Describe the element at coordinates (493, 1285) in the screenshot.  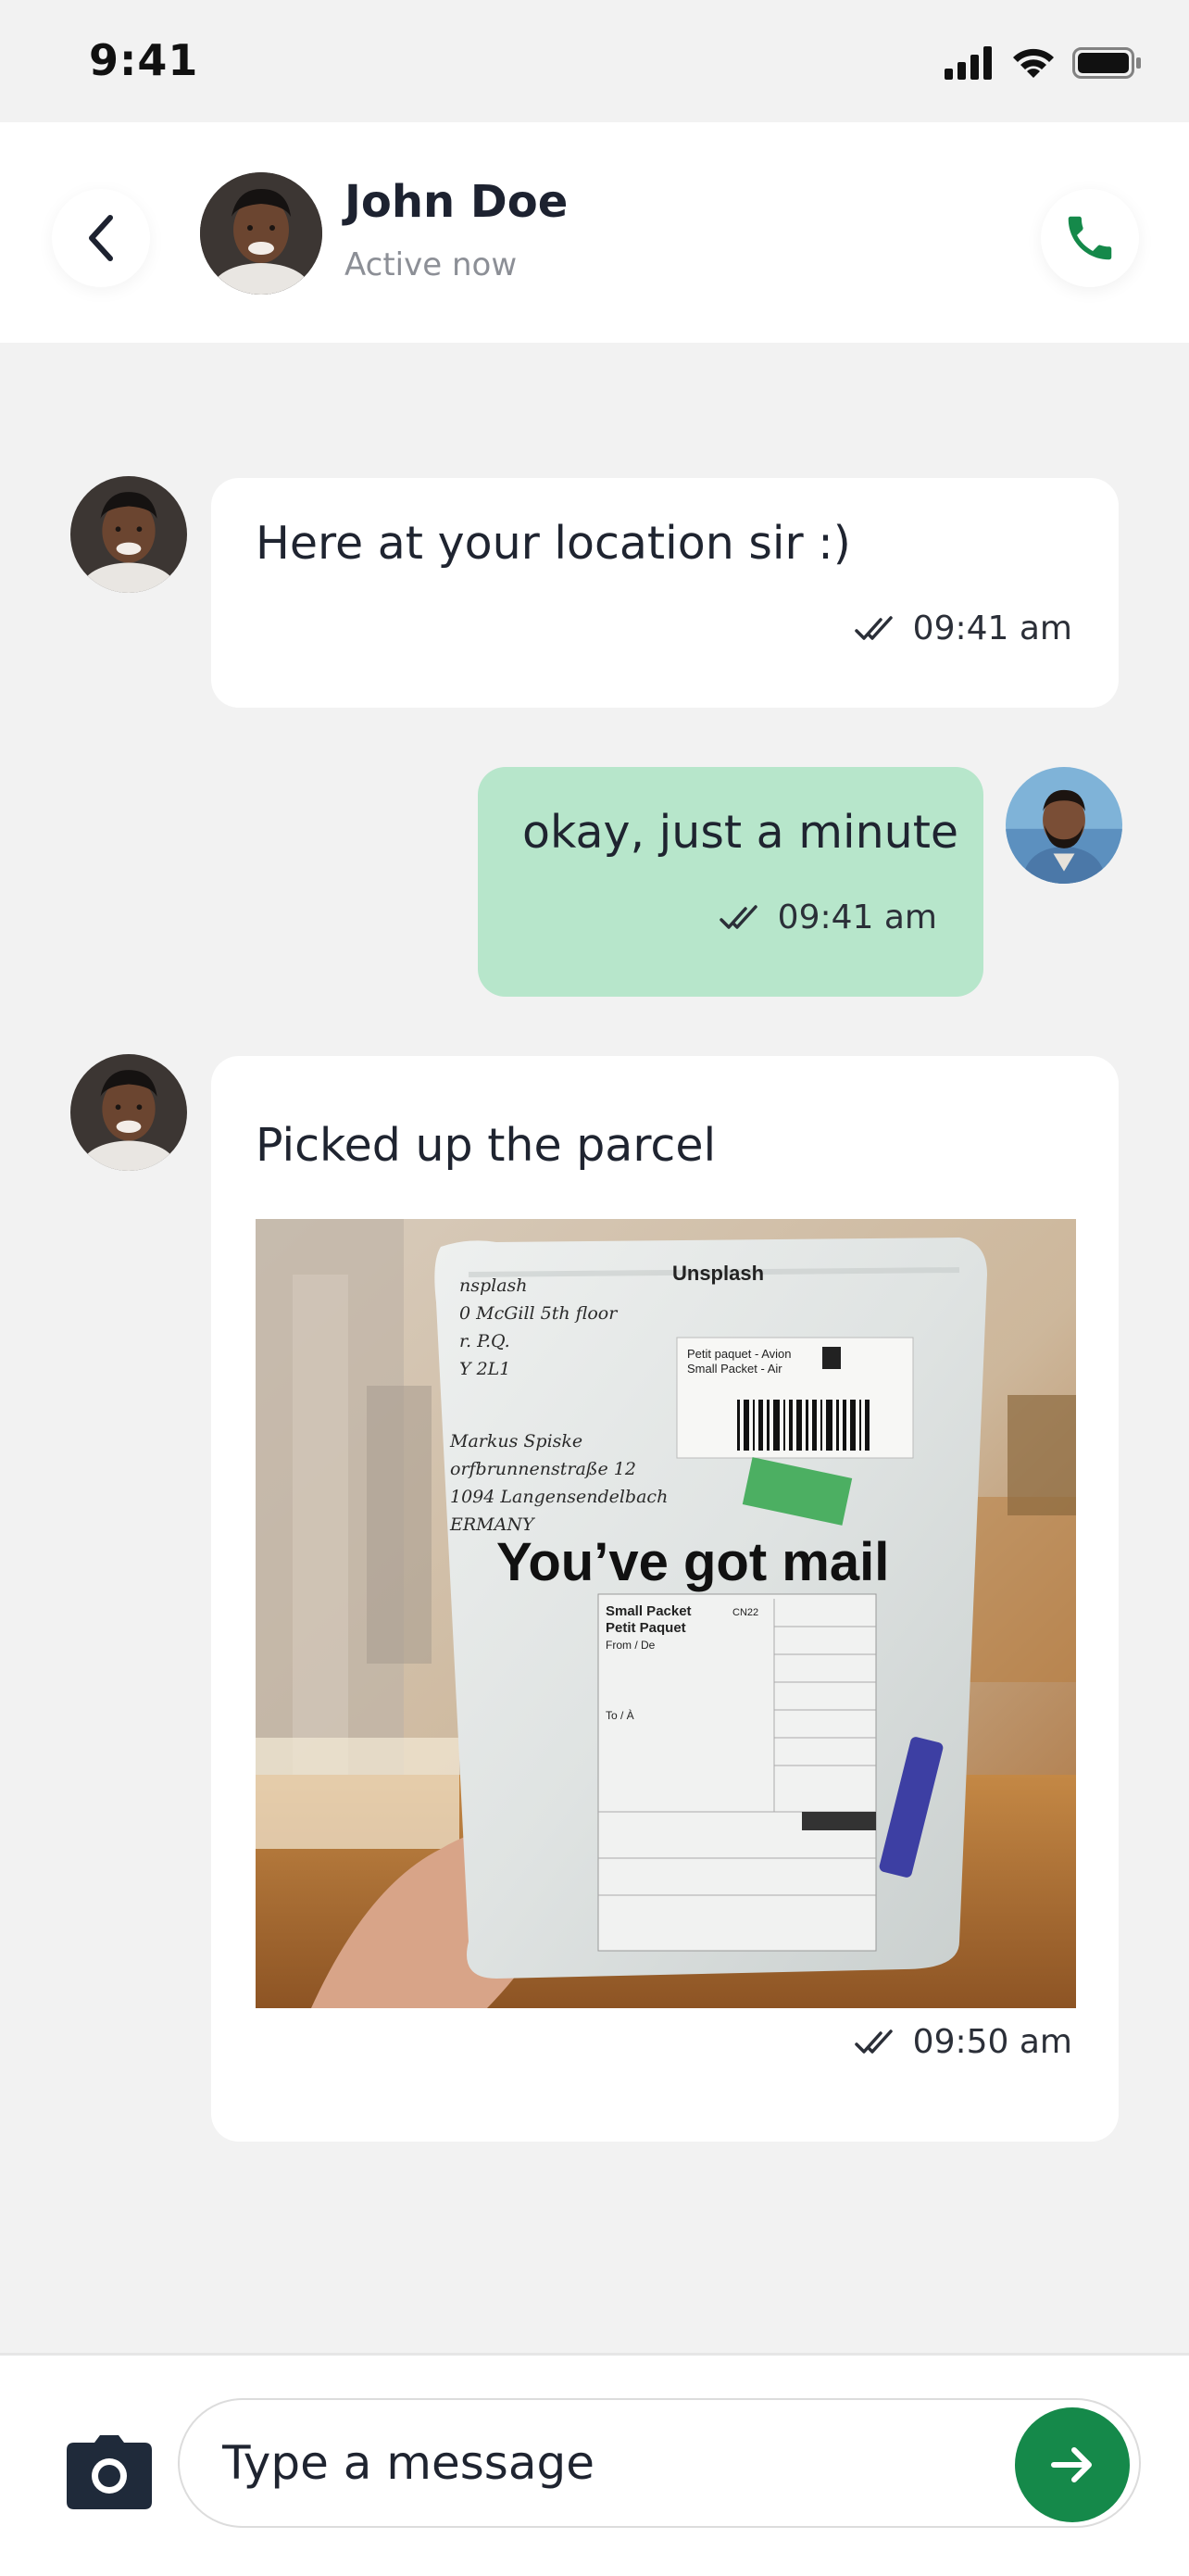
I see `handwriting-line: nsplash` at that location.